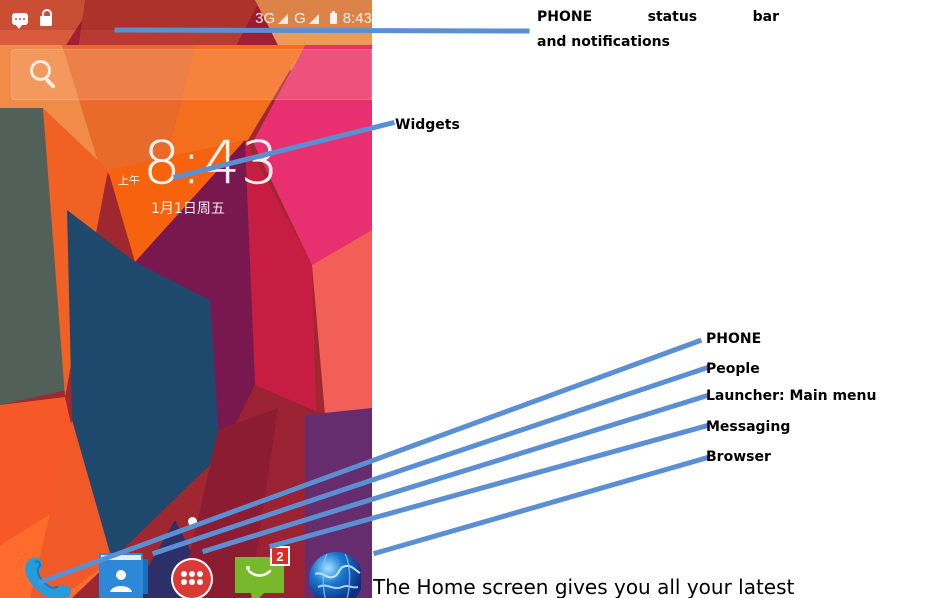  I want to click on network-type-second: G, so click(300, 18).